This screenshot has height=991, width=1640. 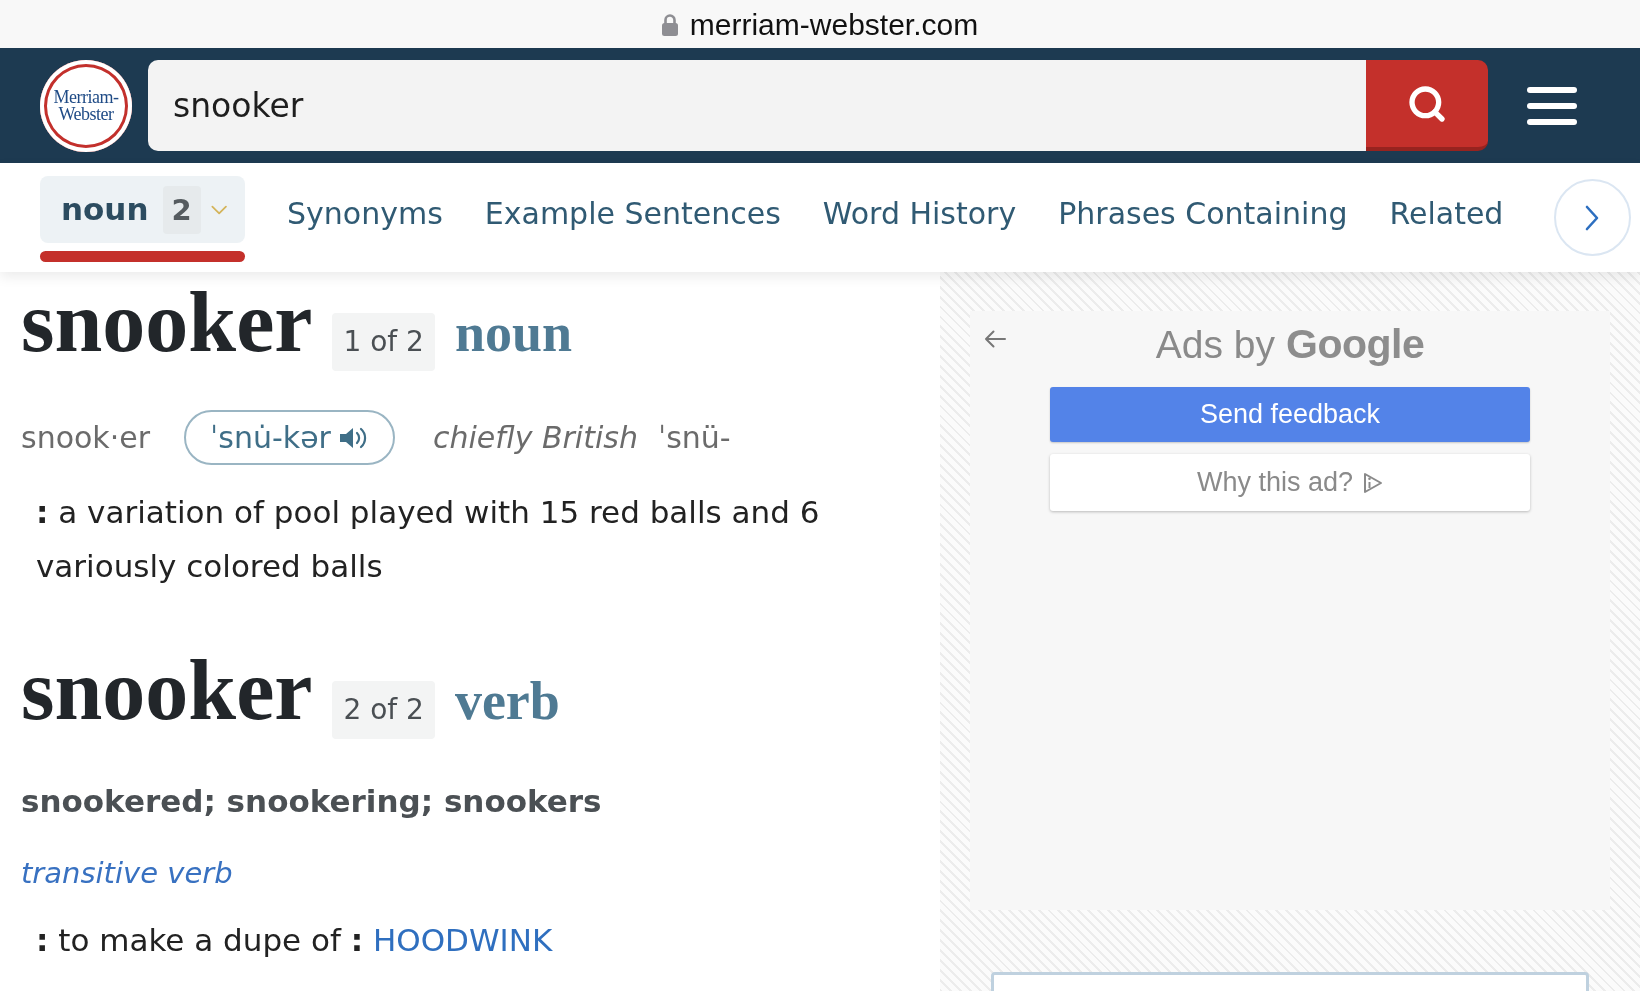 What do you see at coordinates (535, 438) in the screenshot?
I see `variant-label: chiefly British` at bounding box center [535, 438].